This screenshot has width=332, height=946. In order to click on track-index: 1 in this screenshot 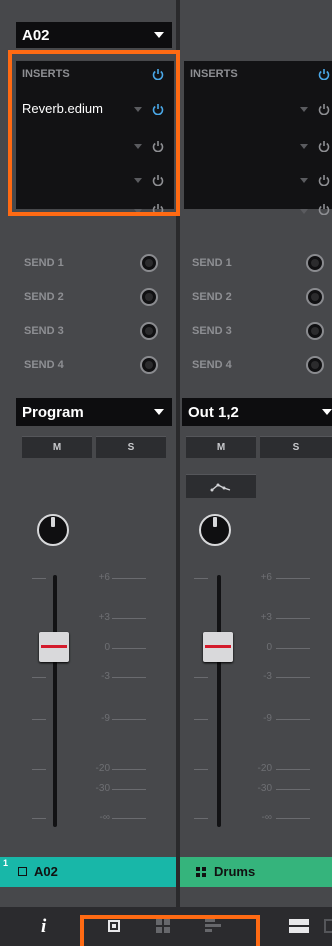, I will do `click(6, 863)`.